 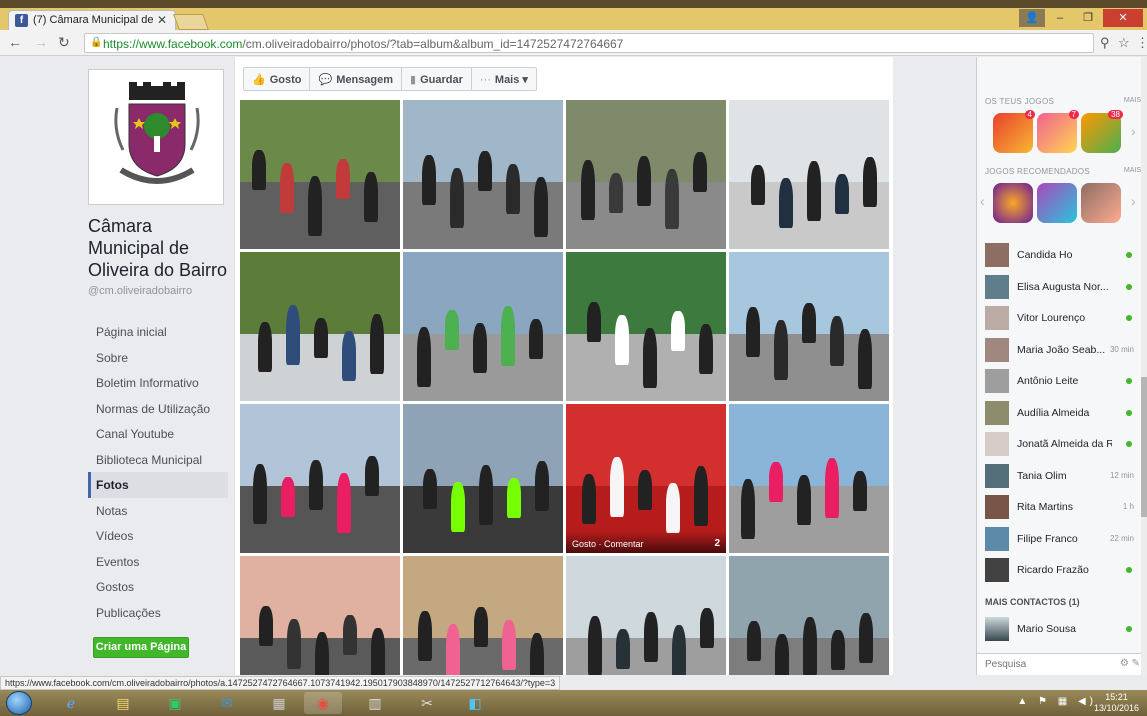 What do you see at coordinates (1088, 18) in the screenshot?
I see `maximize-button: ❐` at bounding box center [1088, 18].